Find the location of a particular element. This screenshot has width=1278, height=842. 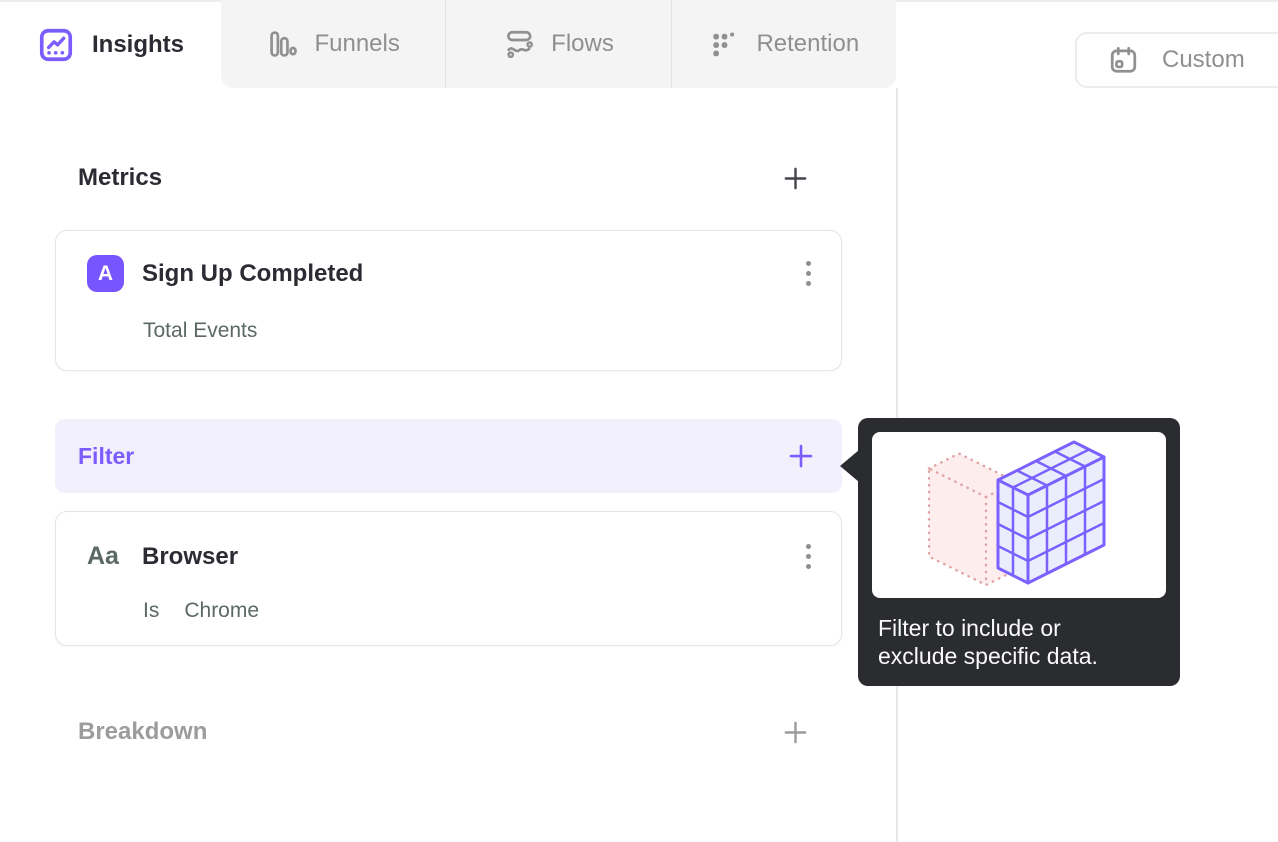

tab-flows: Flows is located at coordinates (557, 44).